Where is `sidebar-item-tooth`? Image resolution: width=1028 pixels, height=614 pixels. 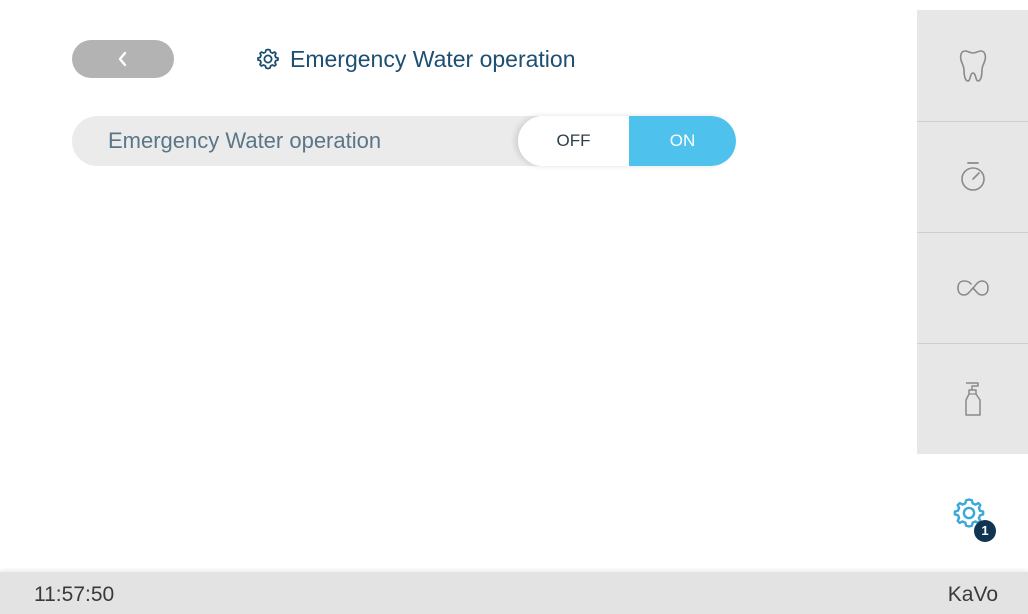
sidebar-item-tooth is located at coordinates (972, 65).